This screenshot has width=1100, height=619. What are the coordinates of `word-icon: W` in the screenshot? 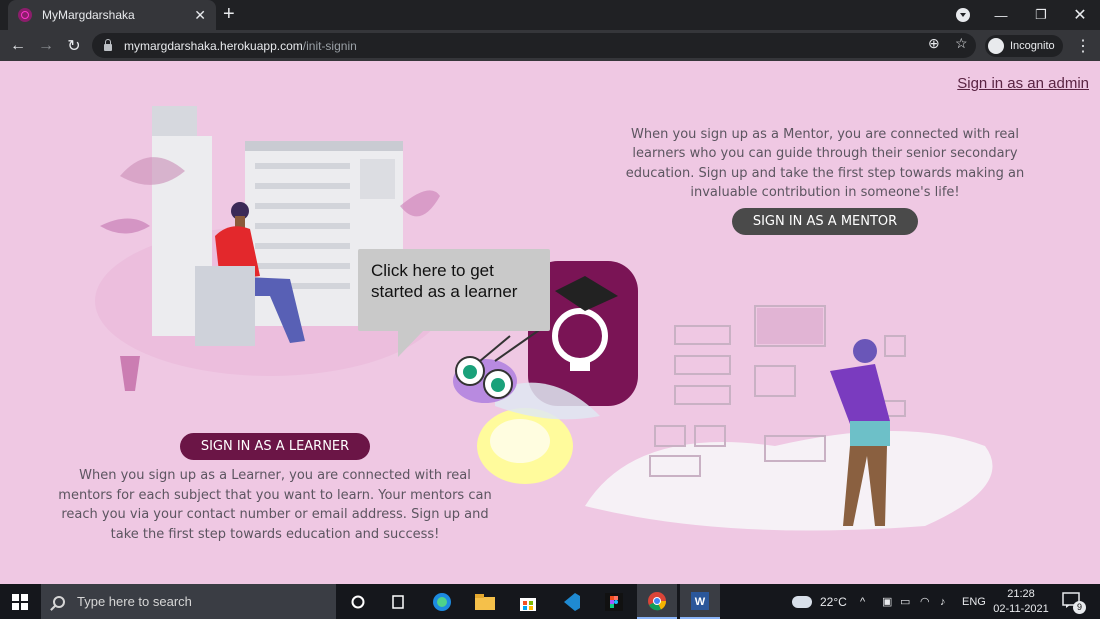 It's located at (700, 601).